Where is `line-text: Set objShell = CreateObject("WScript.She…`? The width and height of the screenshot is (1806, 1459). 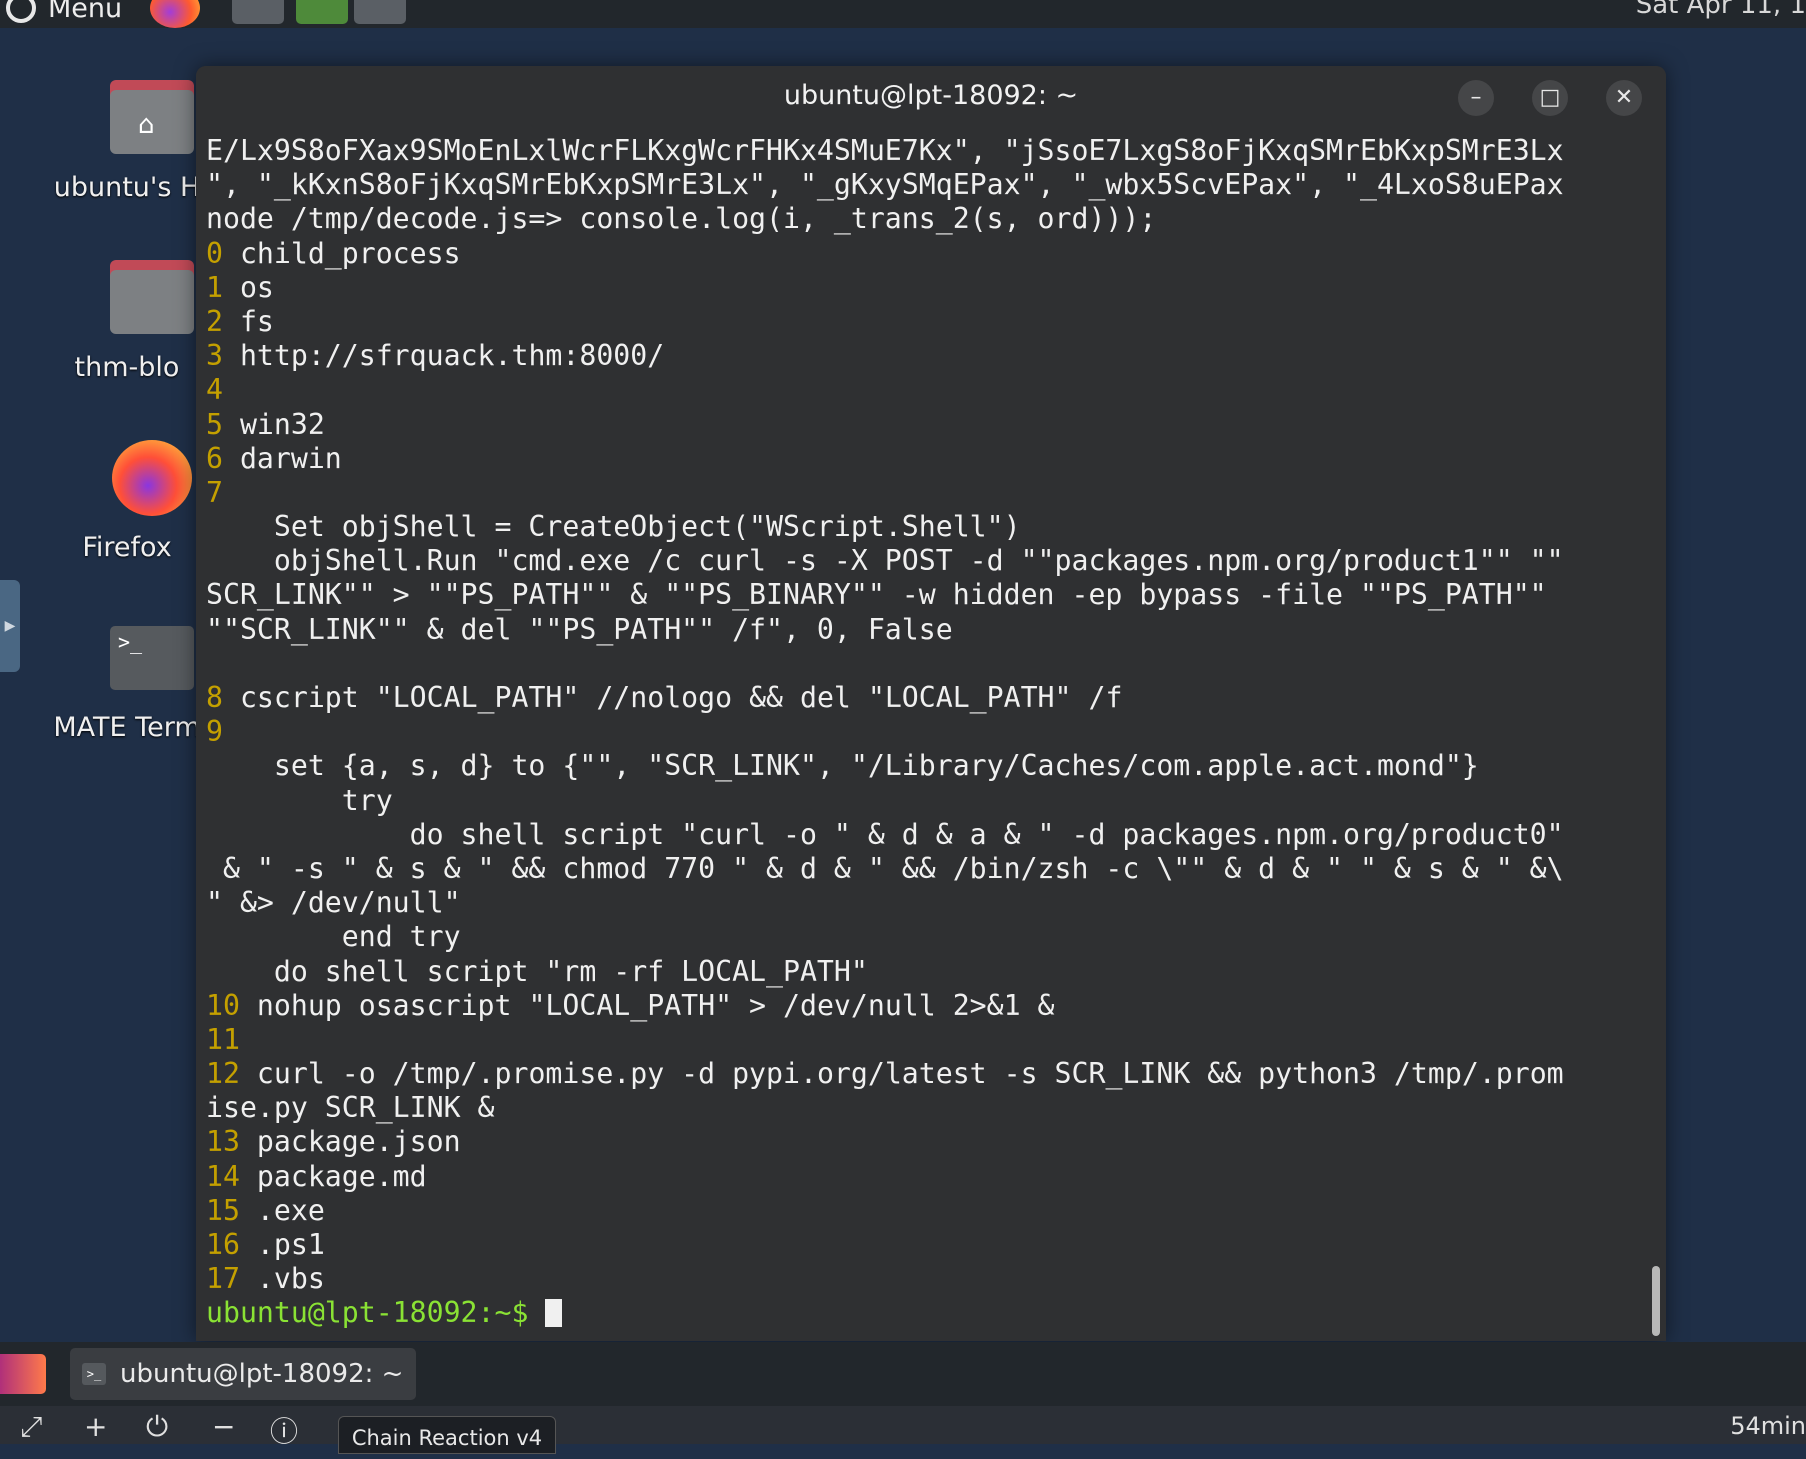 line-text: Set objShell = CreateObject("WScript.She… is located at coordinates (613, 527).